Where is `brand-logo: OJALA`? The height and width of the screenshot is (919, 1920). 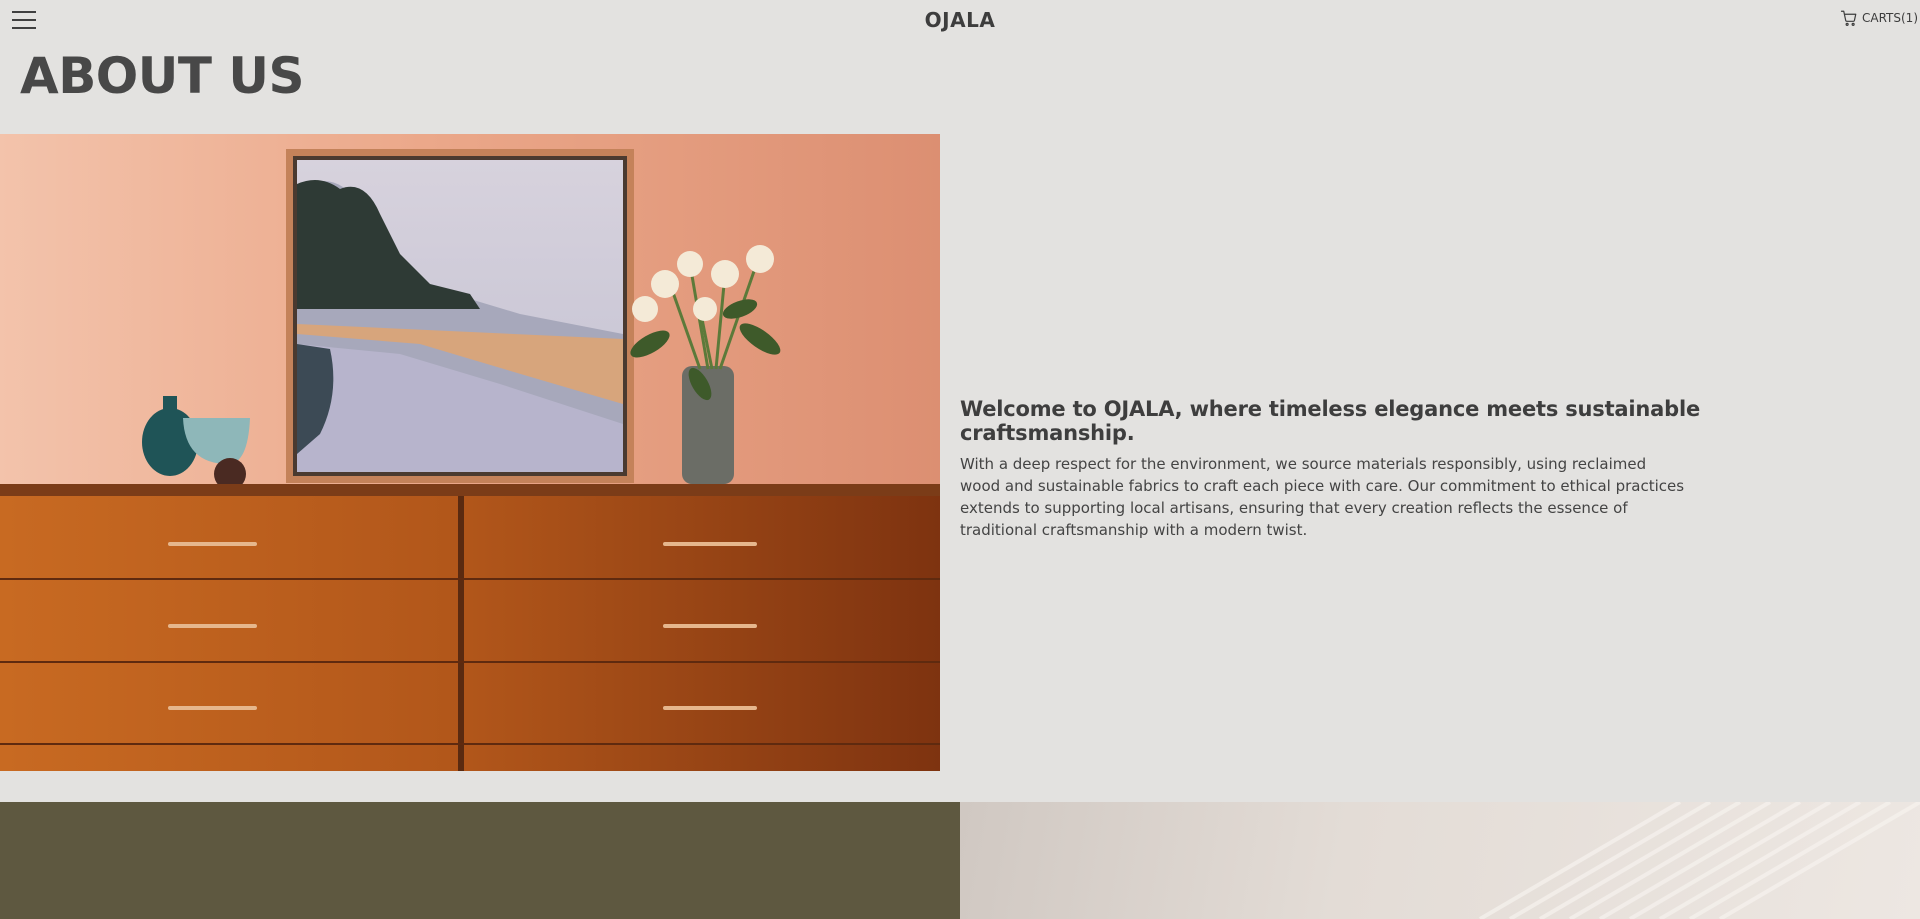 brand-logo: OJALA is located at coordinates (960, 20).